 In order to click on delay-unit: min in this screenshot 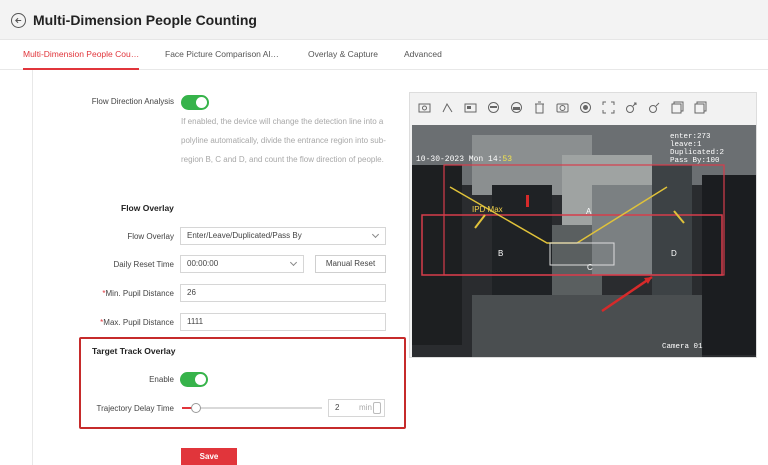, I will do `click(365, 407)`.